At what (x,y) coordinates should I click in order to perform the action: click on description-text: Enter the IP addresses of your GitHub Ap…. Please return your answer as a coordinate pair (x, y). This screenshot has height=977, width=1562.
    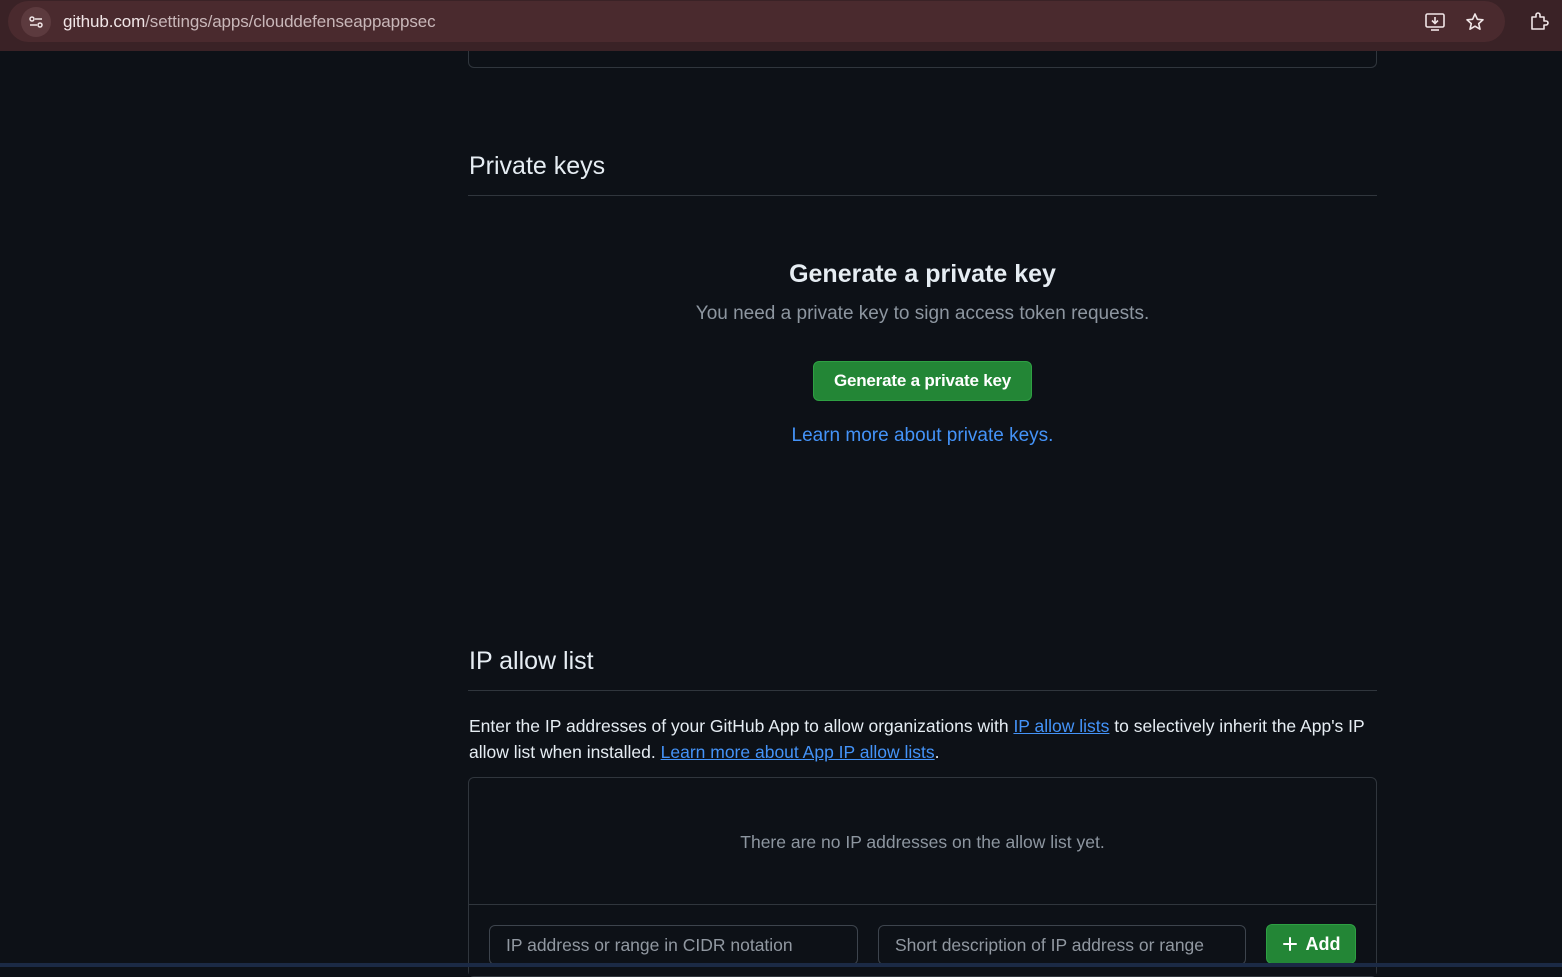
    Looking at the image, I should click on (741, 726).